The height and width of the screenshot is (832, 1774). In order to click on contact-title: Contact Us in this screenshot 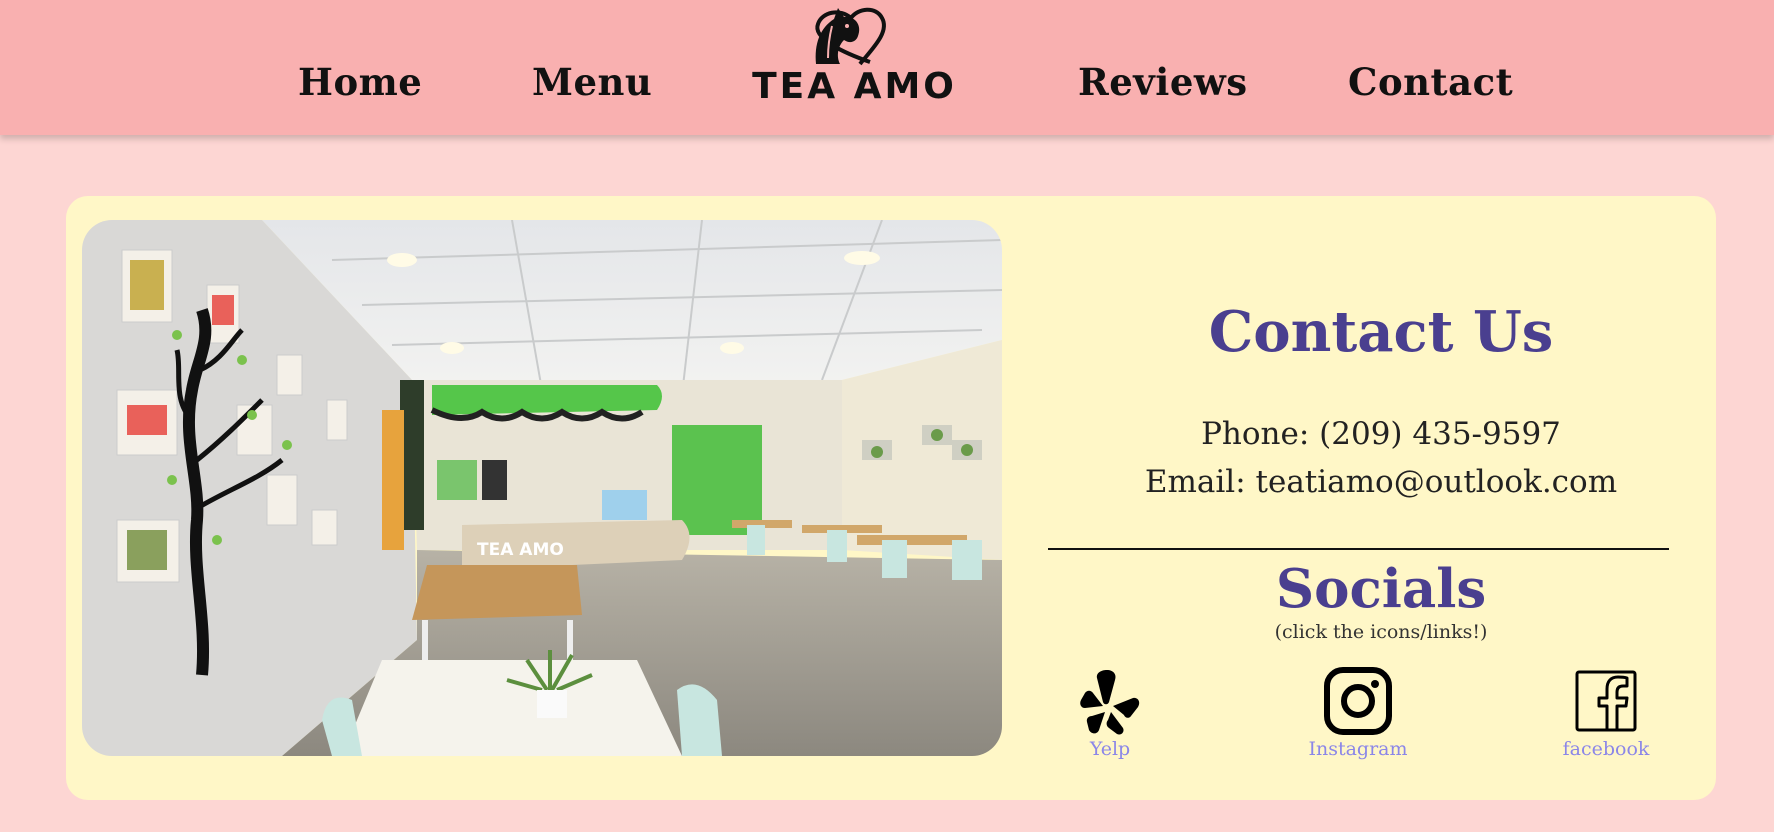, I will do `click(1381, 332)`.